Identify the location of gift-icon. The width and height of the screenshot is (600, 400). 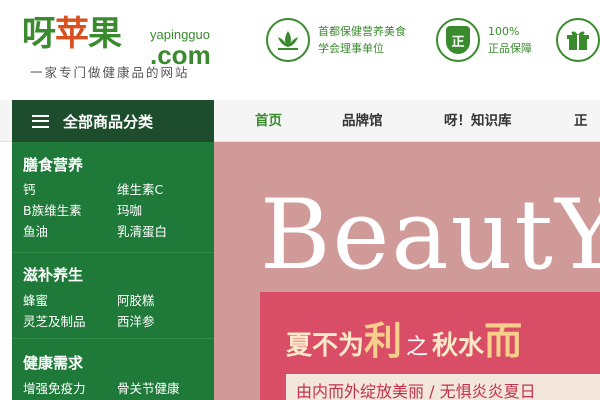
(578, 40).